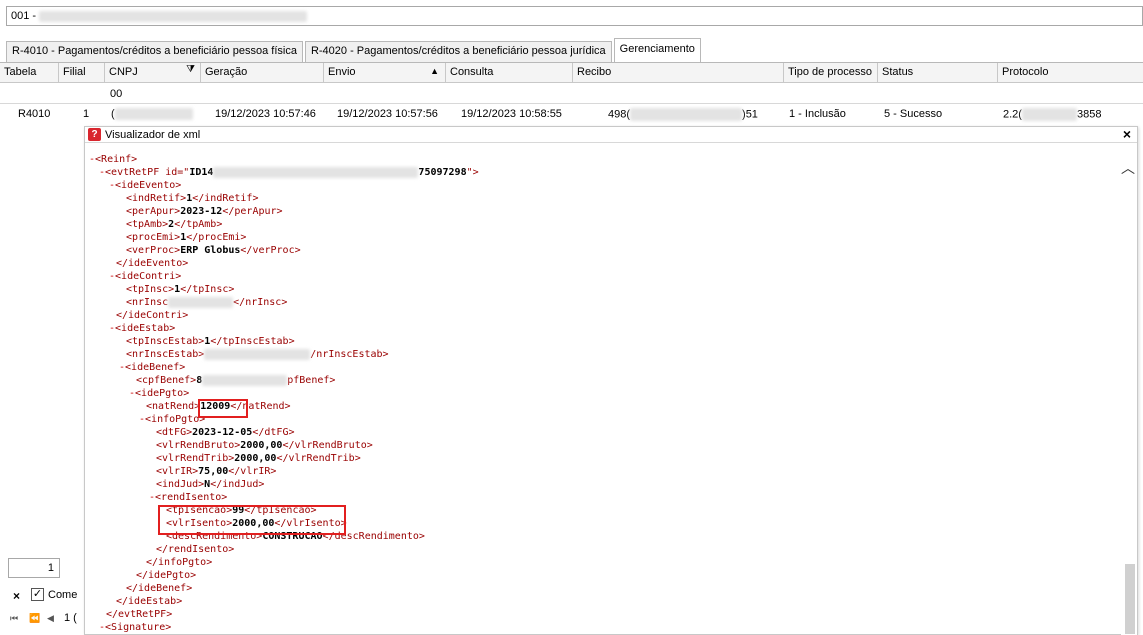 Image resolution: width=1143 pixels, height=635 pixels. I want to click on xml-node-vlrisento: <vlrIsento>2000,00</vlrIsento>, so click(256, 523).